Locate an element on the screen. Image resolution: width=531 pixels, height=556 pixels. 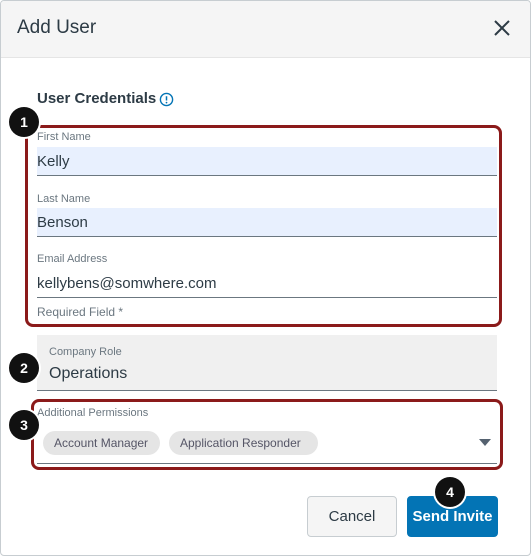
first-name-label: First Name is located at coordinates (64, 137).